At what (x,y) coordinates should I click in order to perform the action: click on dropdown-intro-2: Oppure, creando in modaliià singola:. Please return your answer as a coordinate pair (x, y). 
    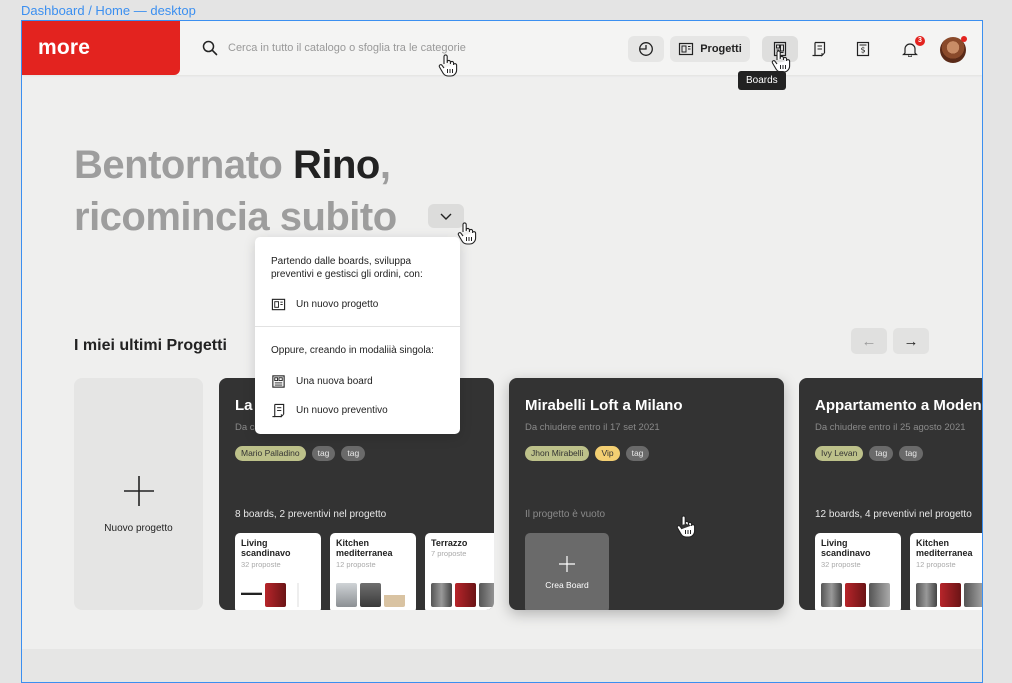
    Looking at the image, I should click on (352, 350).